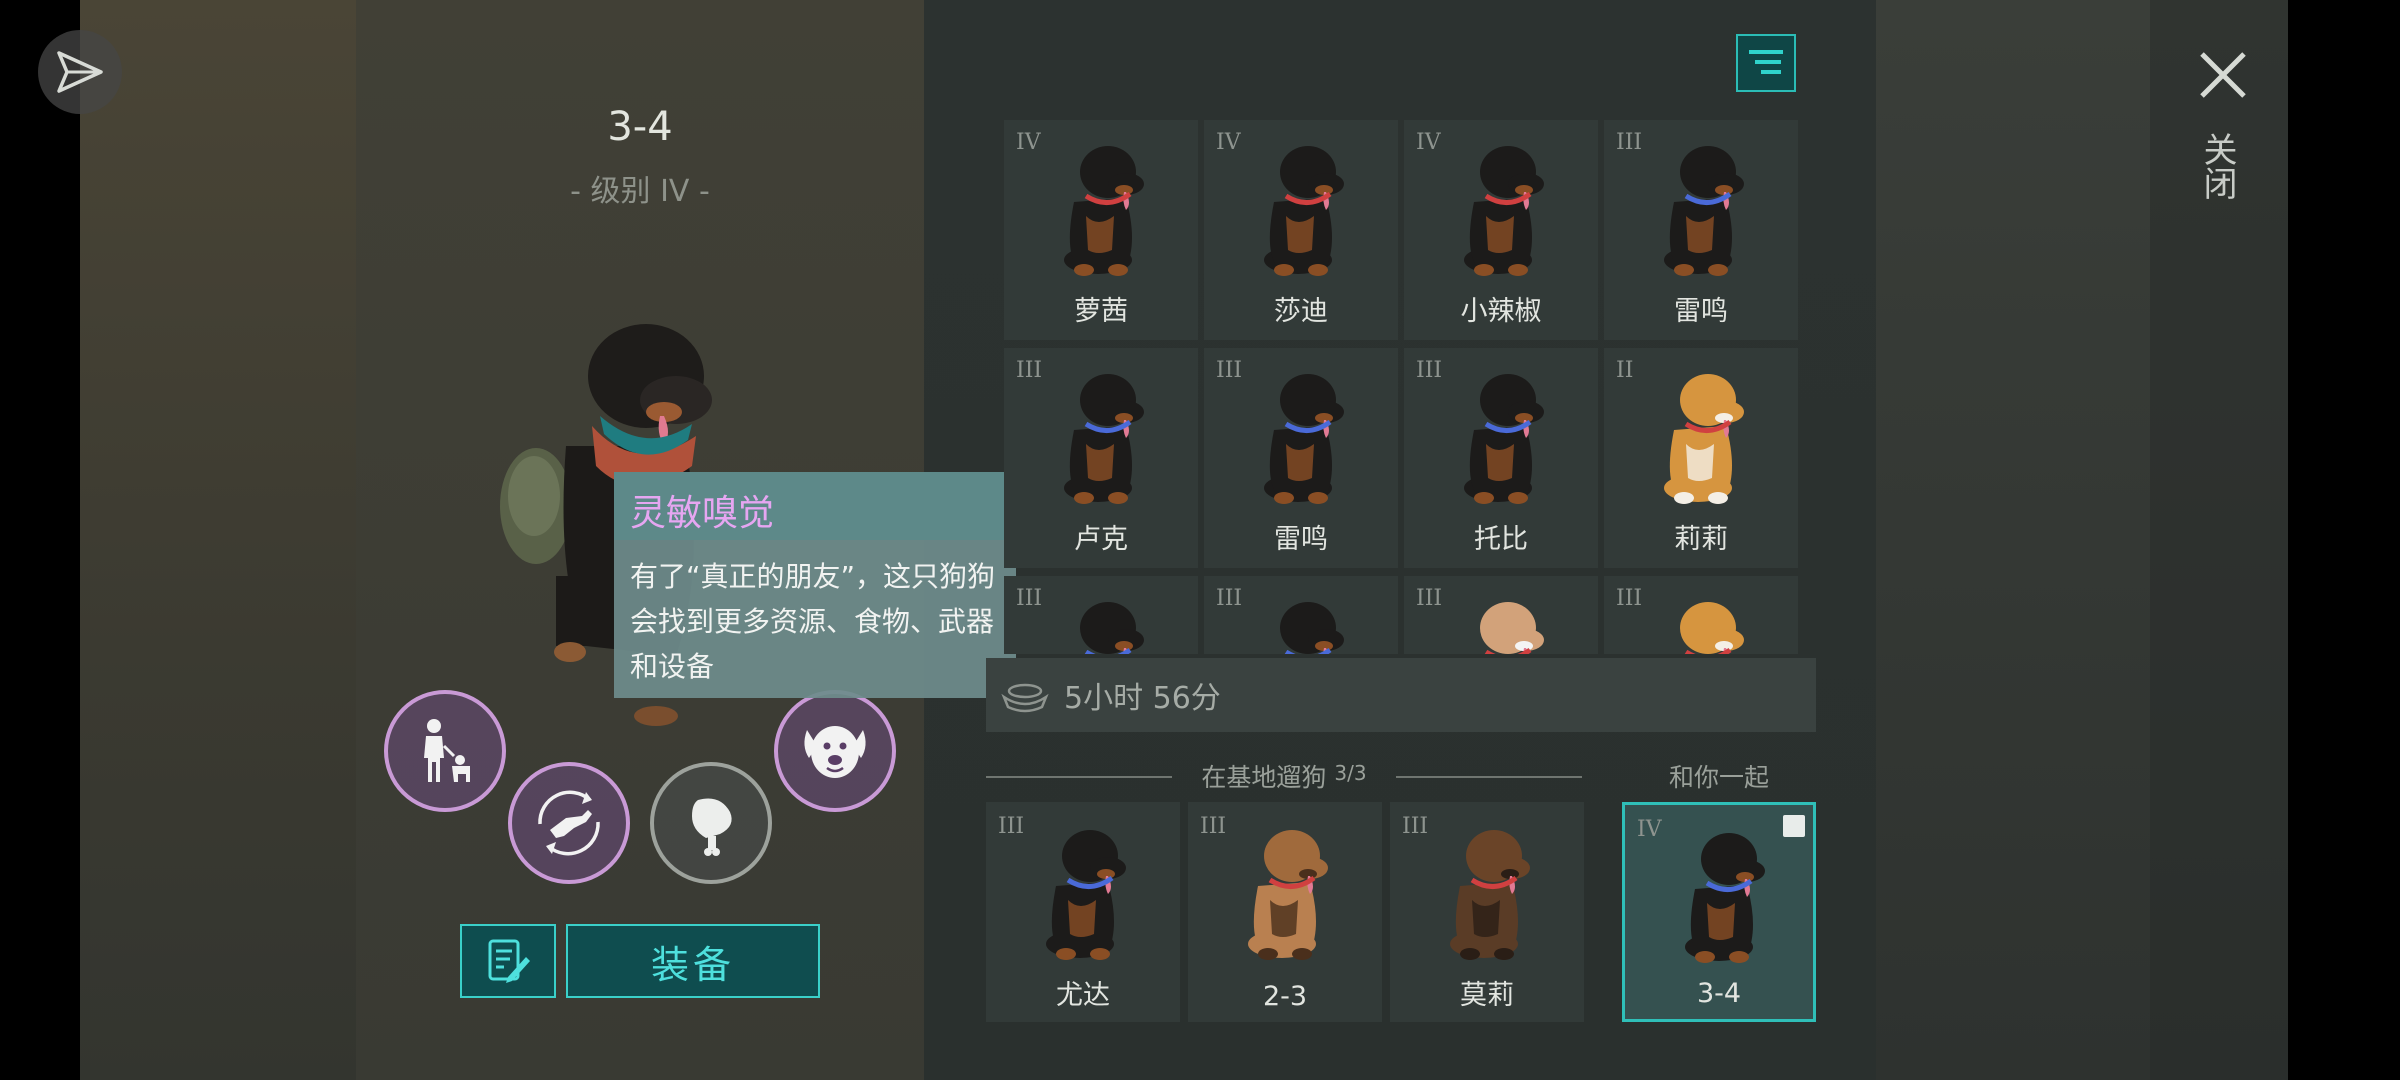  I want to click on share-button, so click(80, 72).